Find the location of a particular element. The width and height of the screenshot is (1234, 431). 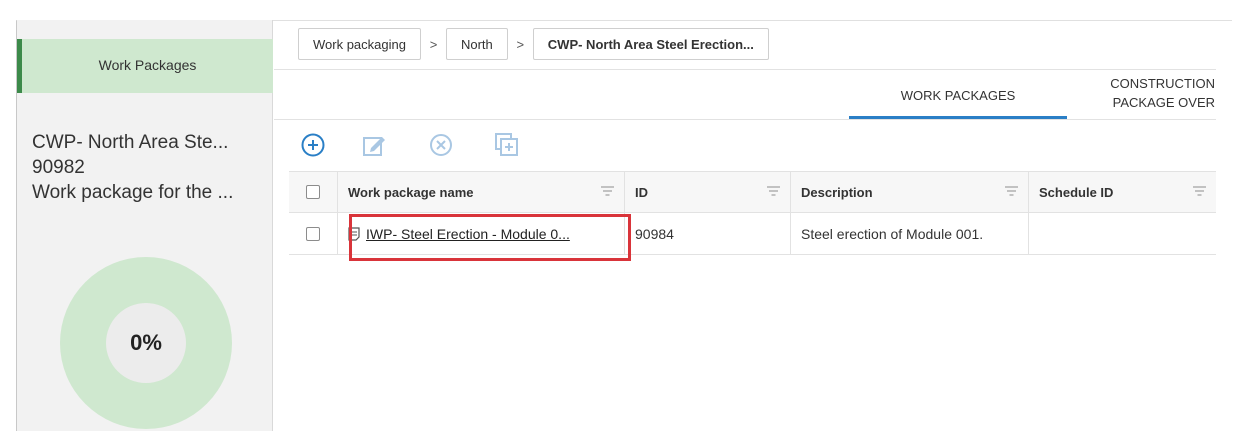

copy-button is located at coordinates (507, 145).